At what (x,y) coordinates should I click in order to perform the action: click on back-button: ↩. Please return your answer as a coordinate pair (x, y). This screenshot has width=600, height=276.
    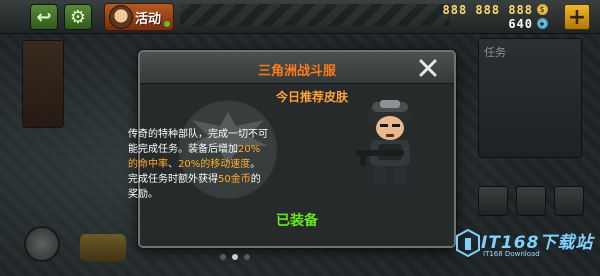
    Looking at the image, I should click on (44, 17).